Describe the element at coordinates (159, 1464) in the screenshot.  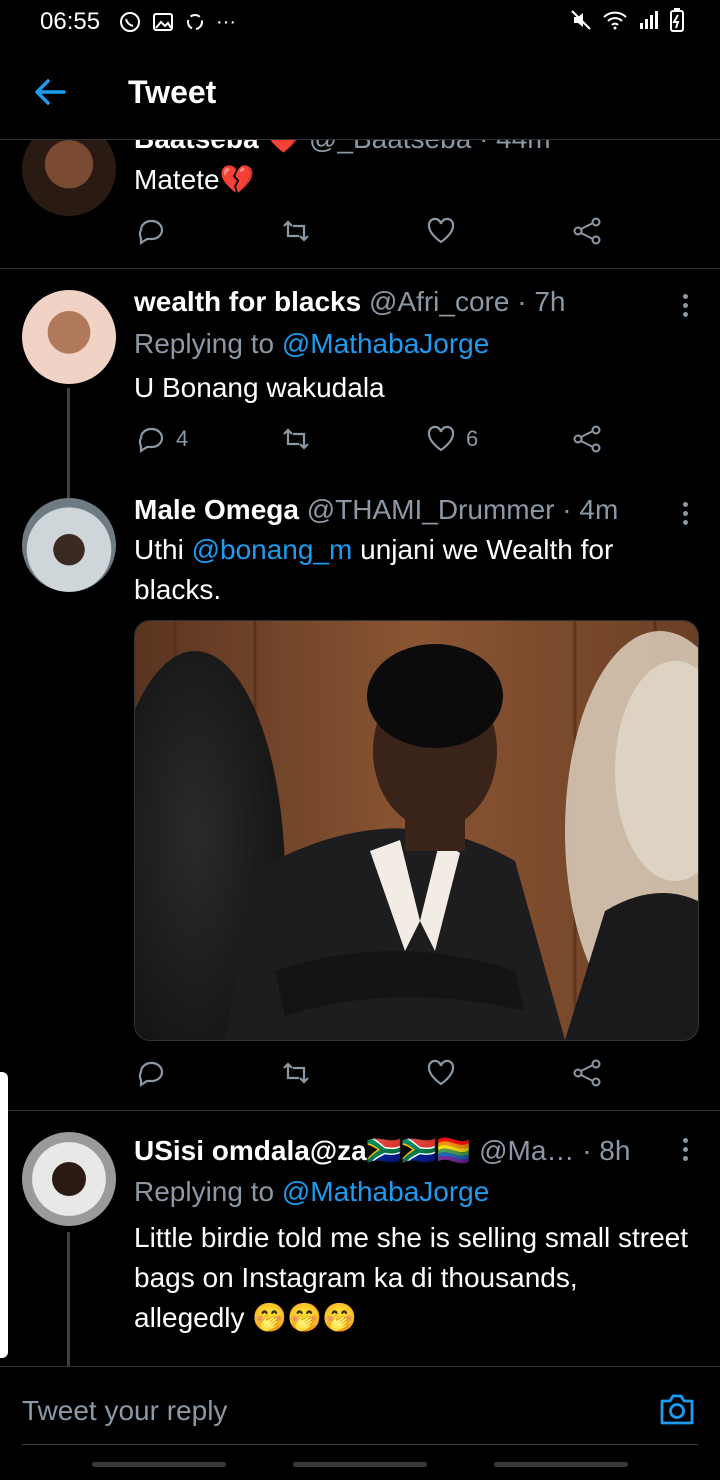
I see `nav-pill-recents` at that location.